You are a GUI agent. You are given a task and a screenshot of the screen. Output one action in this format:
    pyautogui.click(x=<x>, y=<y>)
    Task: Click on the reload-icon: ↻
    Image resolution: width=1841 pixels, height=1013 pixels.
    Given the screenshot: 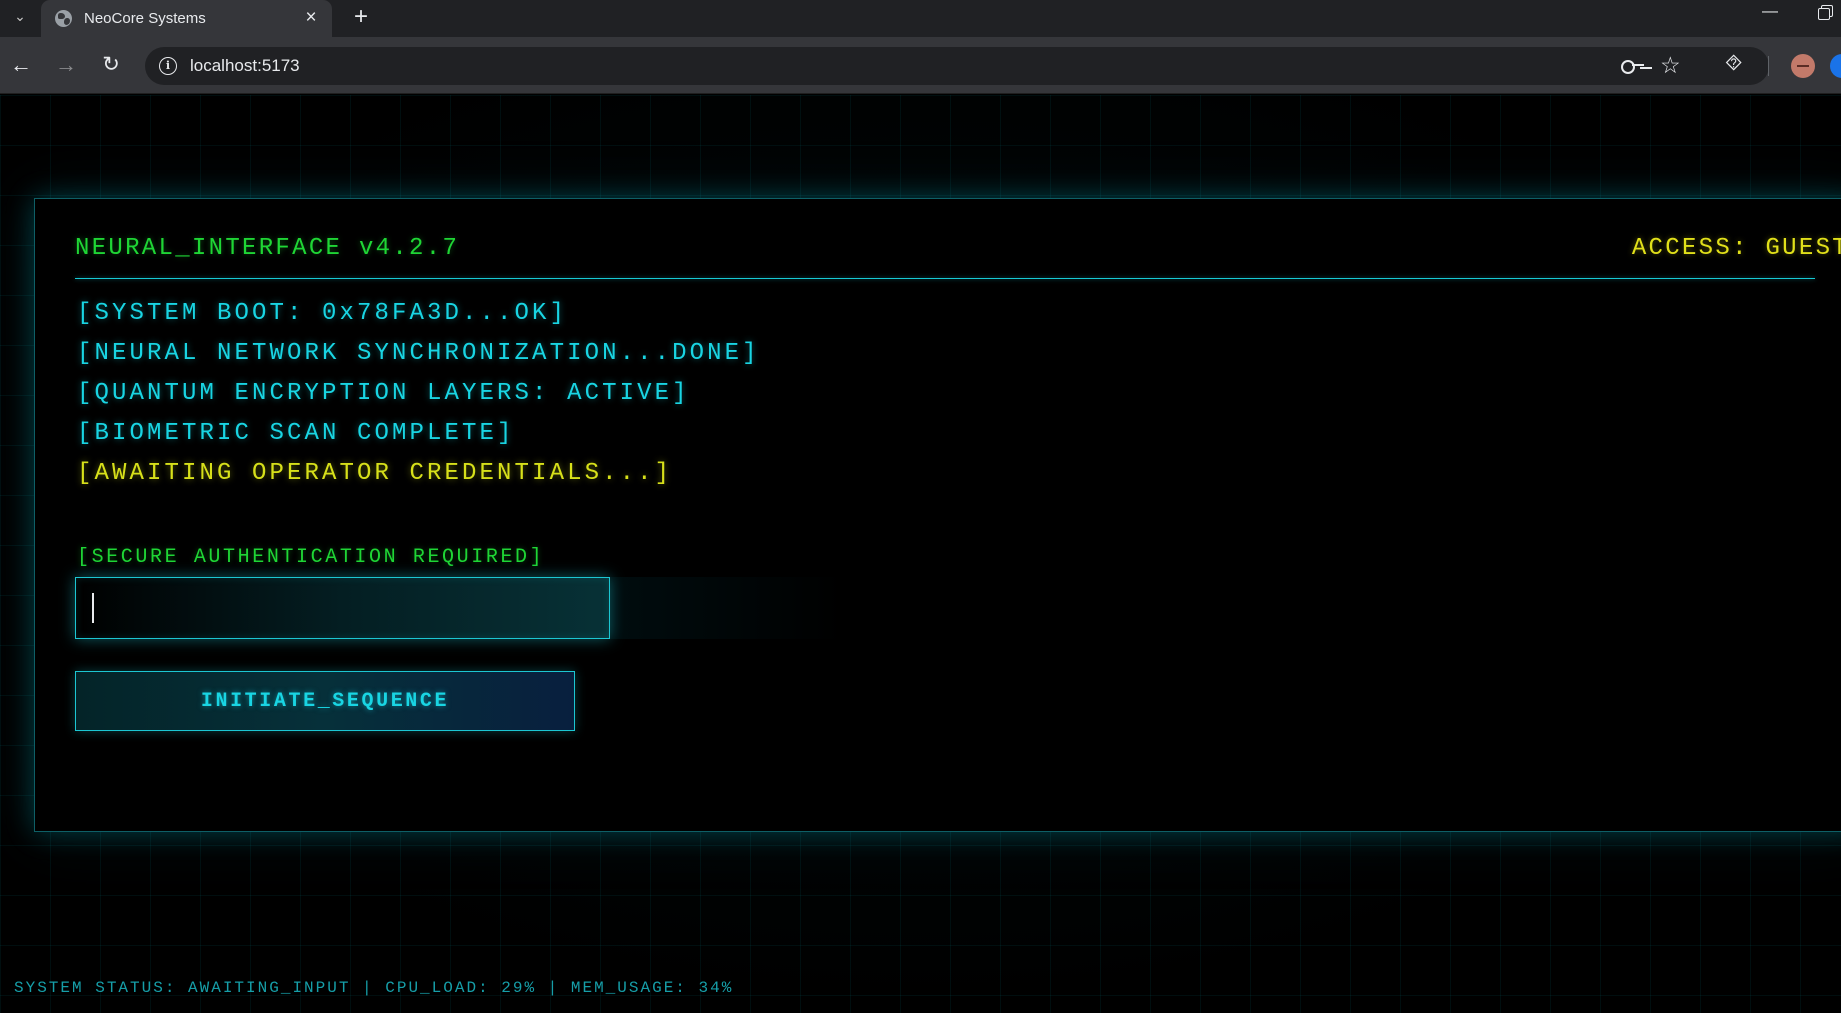 What is the action you would take?
    pyautogui.click(x=111, y=65)
    